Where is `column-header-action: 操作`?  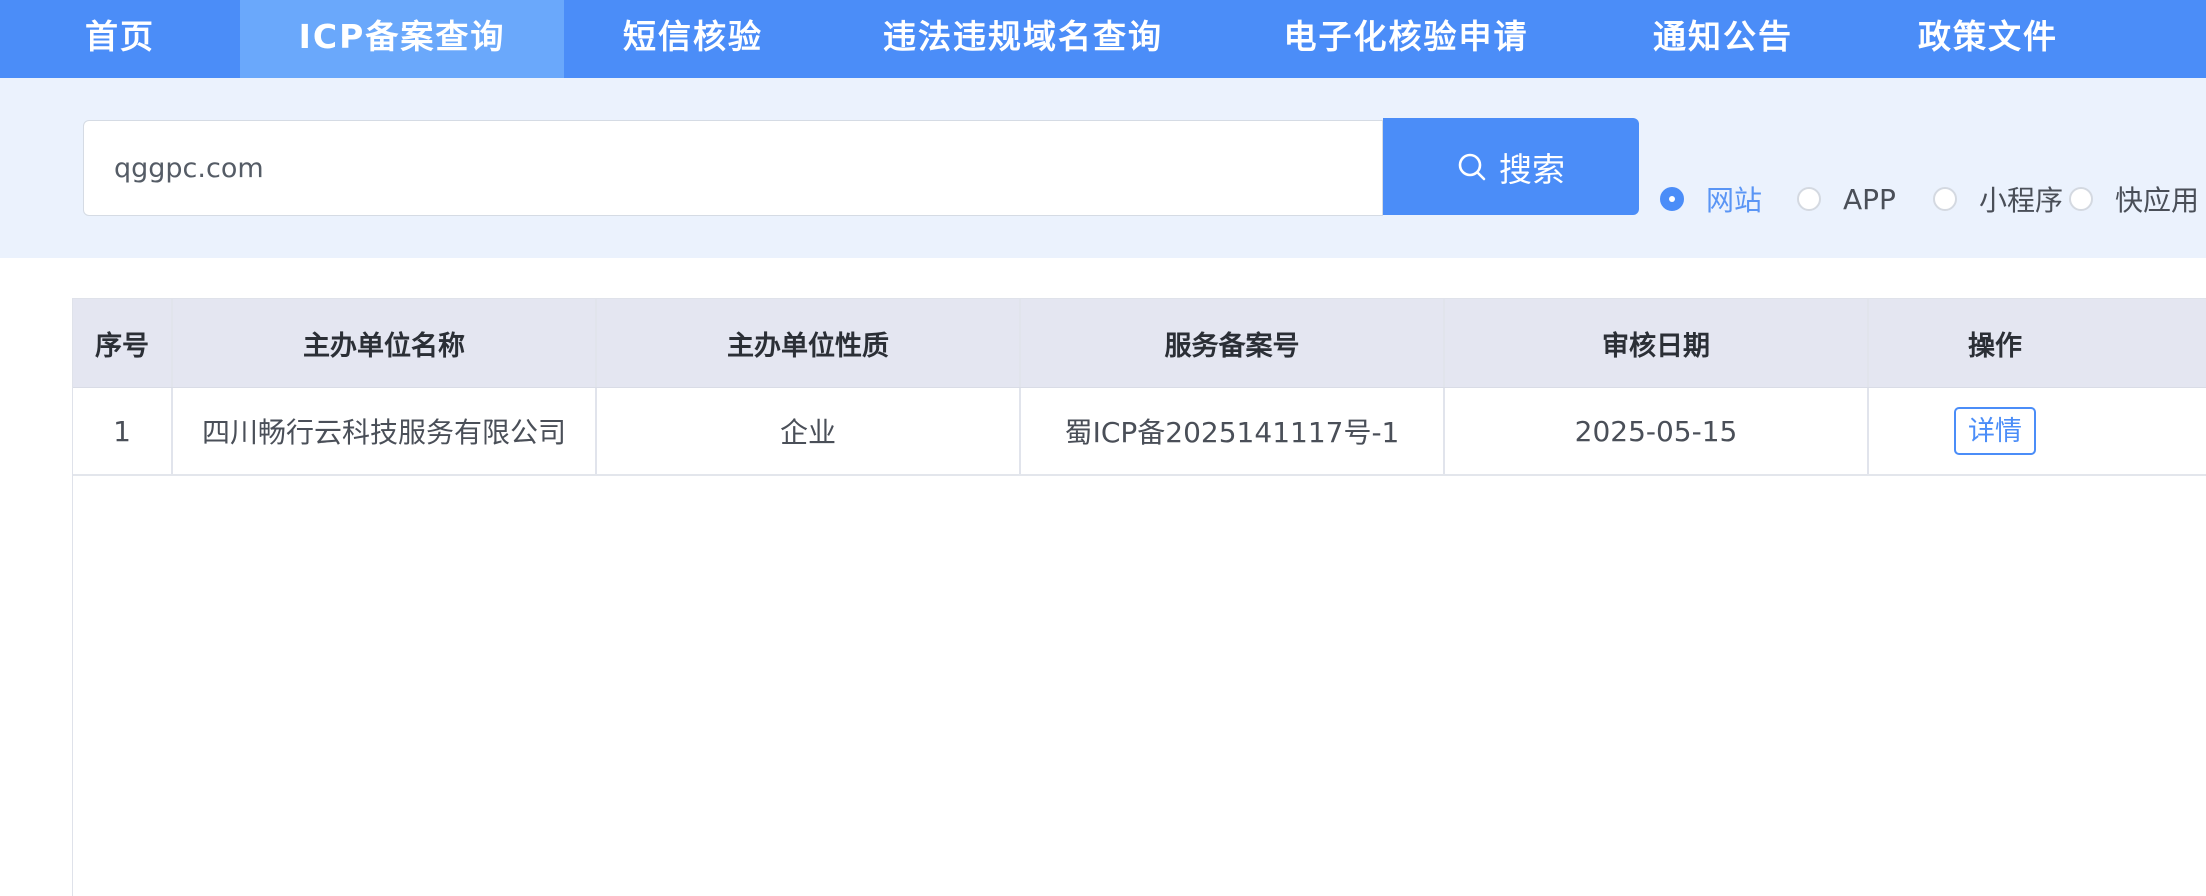
column-header-action: 操作 is located at coordinates (1995, 346).